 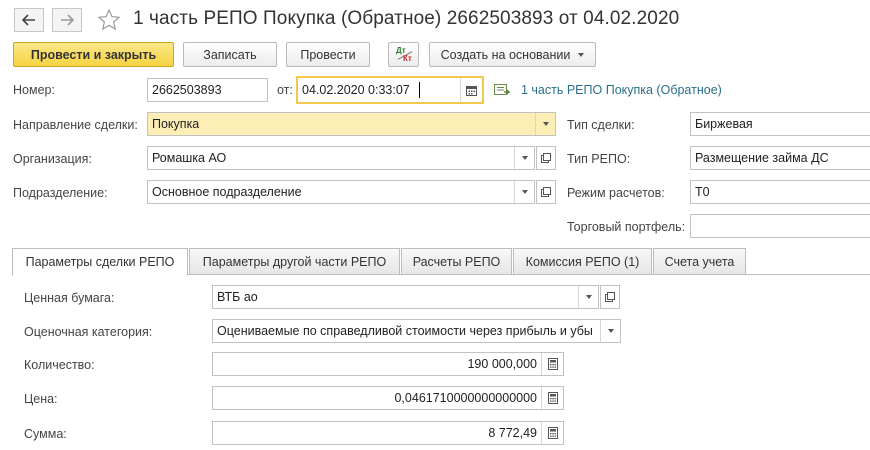 I want to click on create-based-on-button: Создать на основании, so click(x=512, y=54).